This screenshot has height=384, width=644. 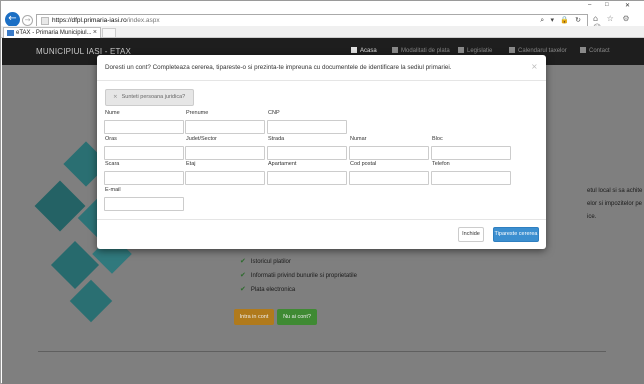 I want to click on close-window-button: ✕, so click(x=627, y=5).